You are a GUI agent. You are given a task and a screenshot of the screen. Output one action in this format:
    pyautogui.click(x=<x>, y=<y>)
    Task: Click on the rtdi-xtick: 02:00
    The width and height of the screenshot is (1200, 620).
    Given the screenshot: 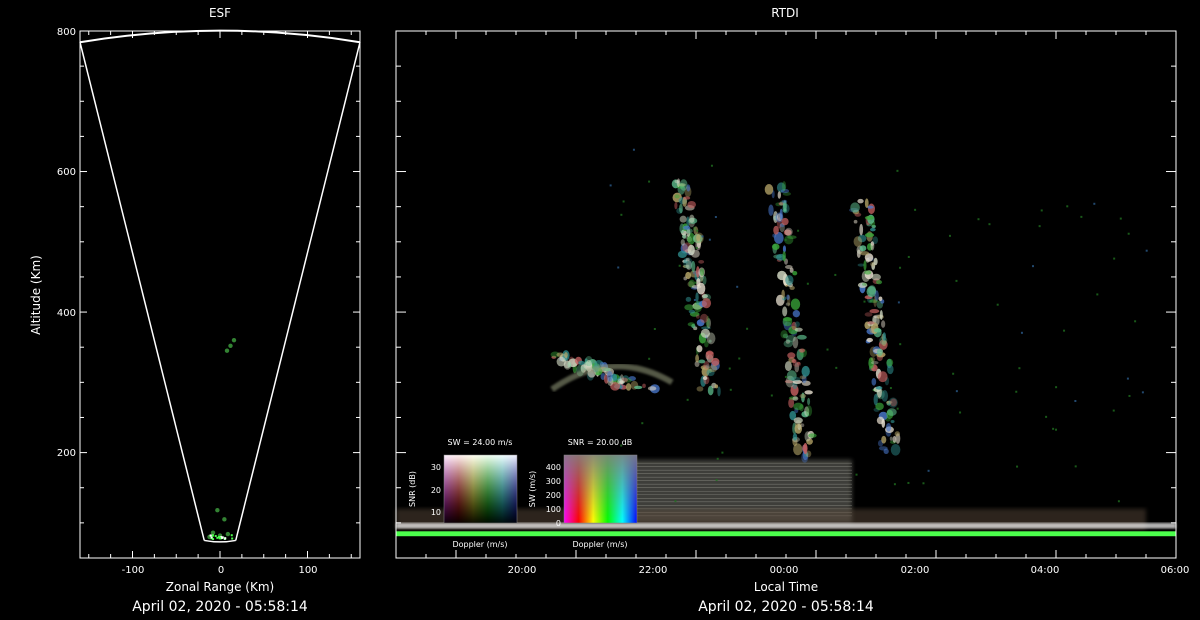 What is the action you would take?
    pyautogui.click(x=915, y=570)
    